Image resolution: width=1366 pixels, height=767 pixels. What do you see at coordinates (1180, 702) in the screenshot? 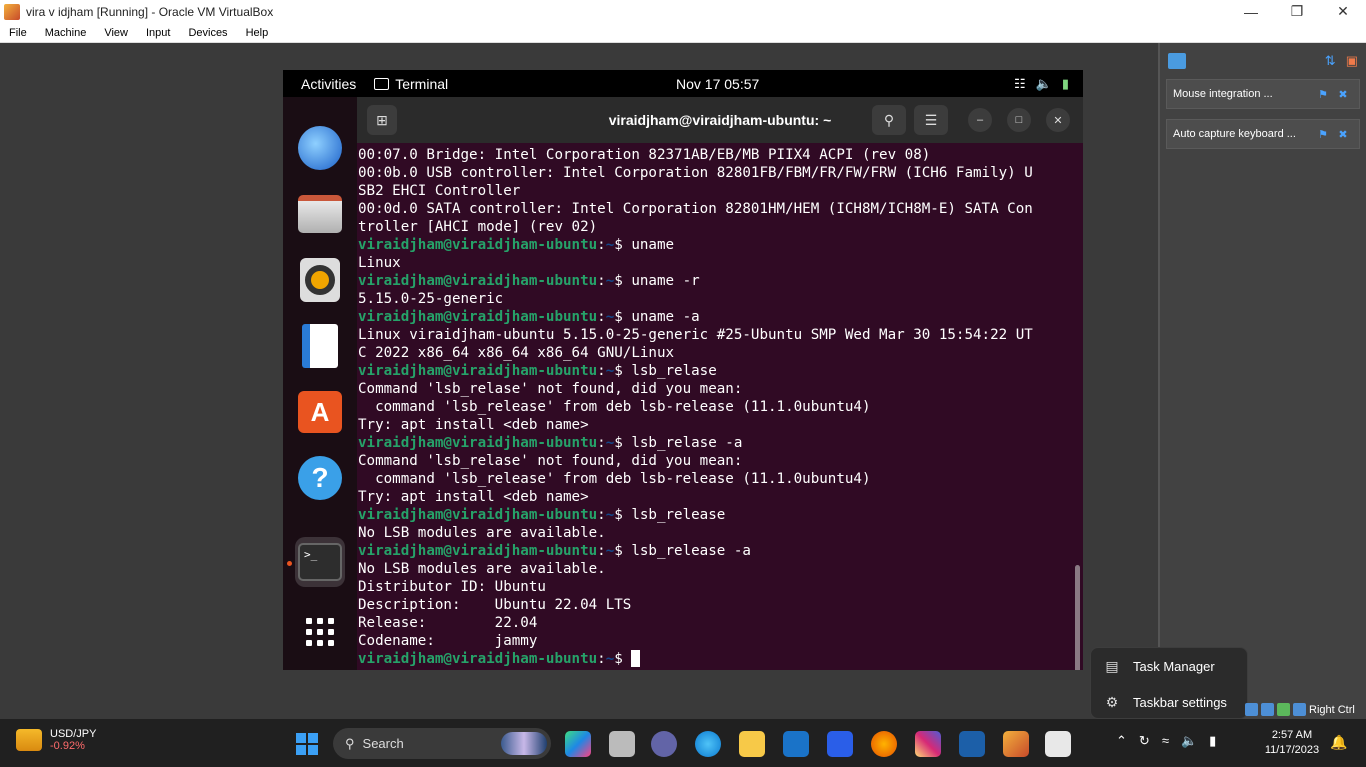
I see `taskbar-settings-label: Taskbar settings` at bounding box center [1180, 702].